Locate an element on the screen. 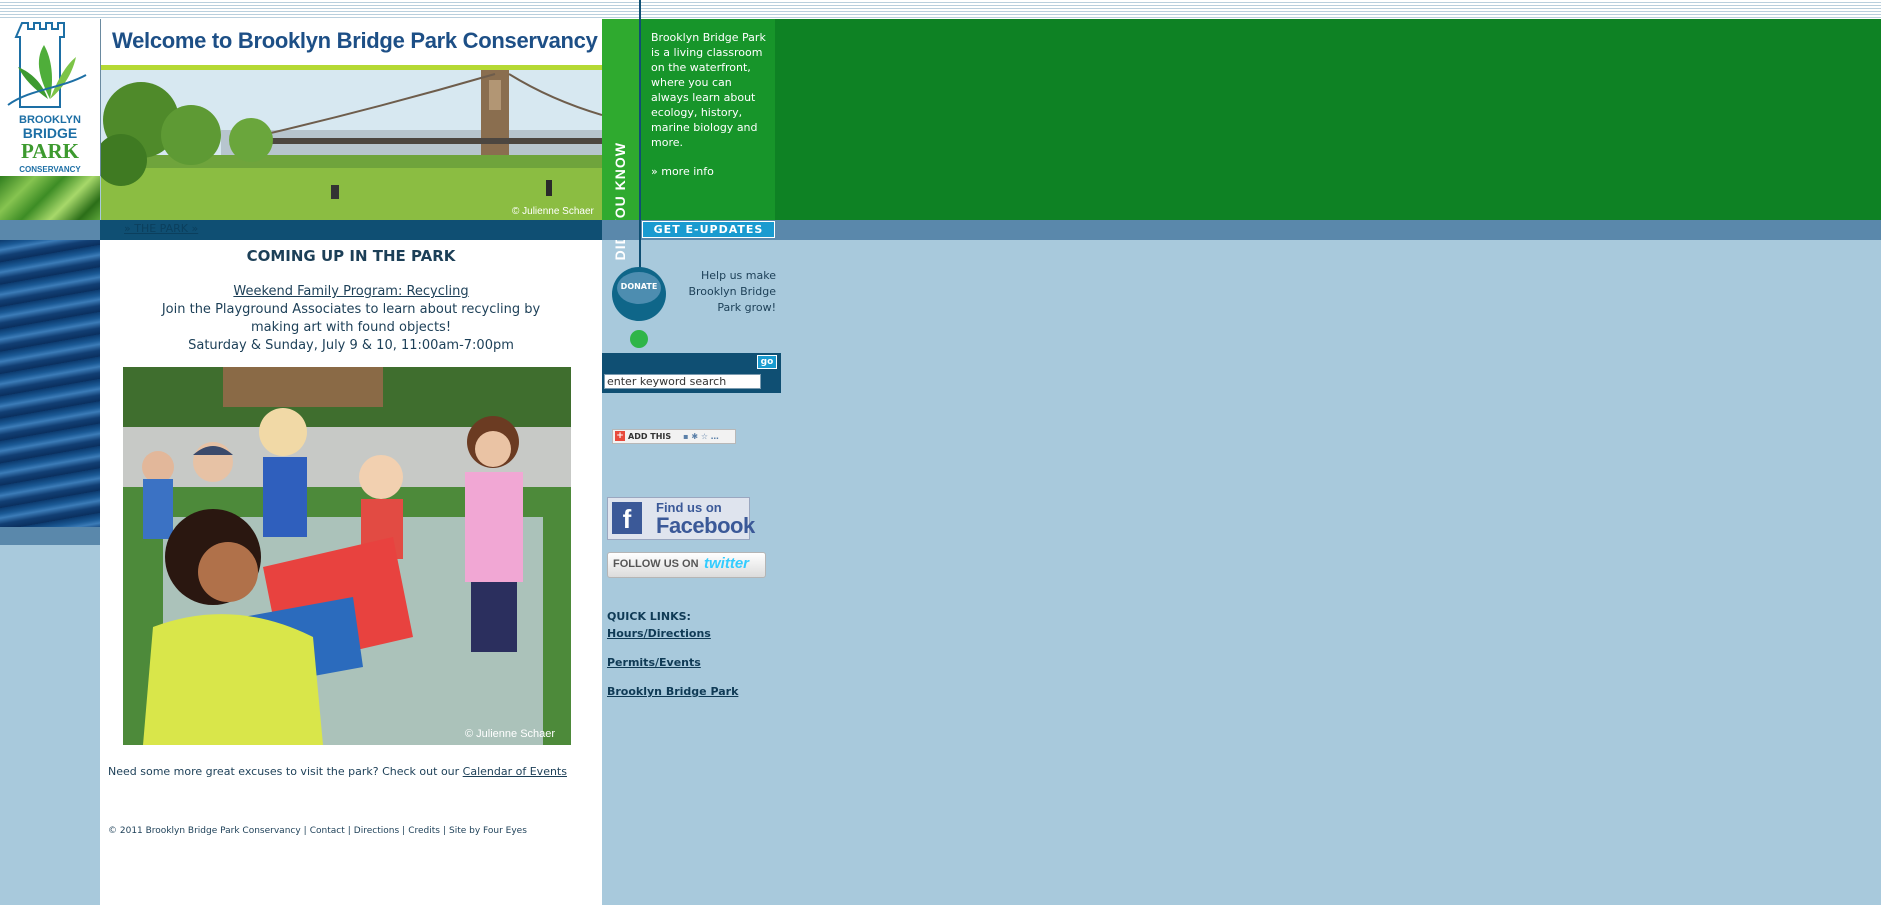 The height and width of the screenshot is (905, 1881). facebook-wordmark: Facebook is located at coordinates (705, 525).